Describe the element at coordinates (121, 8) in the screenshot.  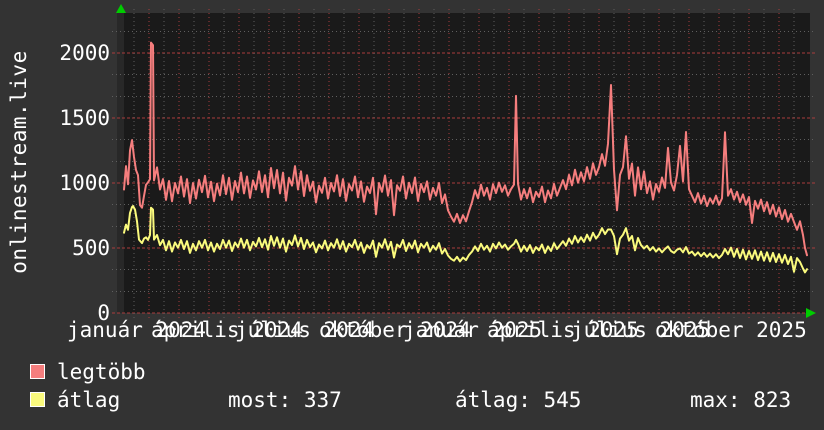
I see `y-axis-arrow-icon` at that location.